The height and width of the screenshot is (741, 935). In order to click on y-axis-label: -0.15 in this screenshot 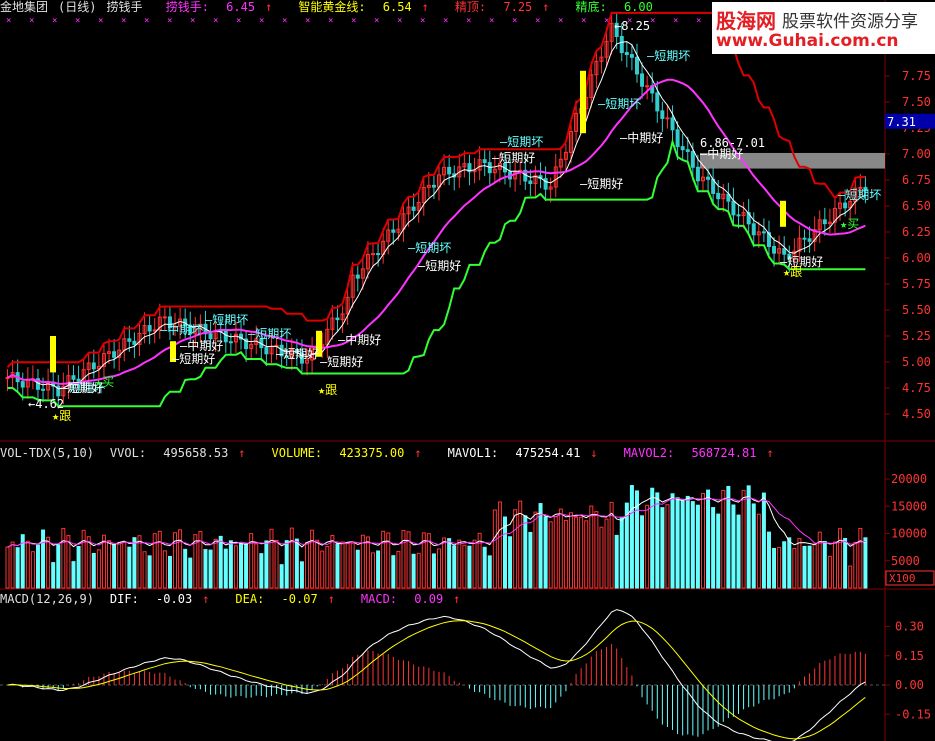, I will do `click(913, 714)`.